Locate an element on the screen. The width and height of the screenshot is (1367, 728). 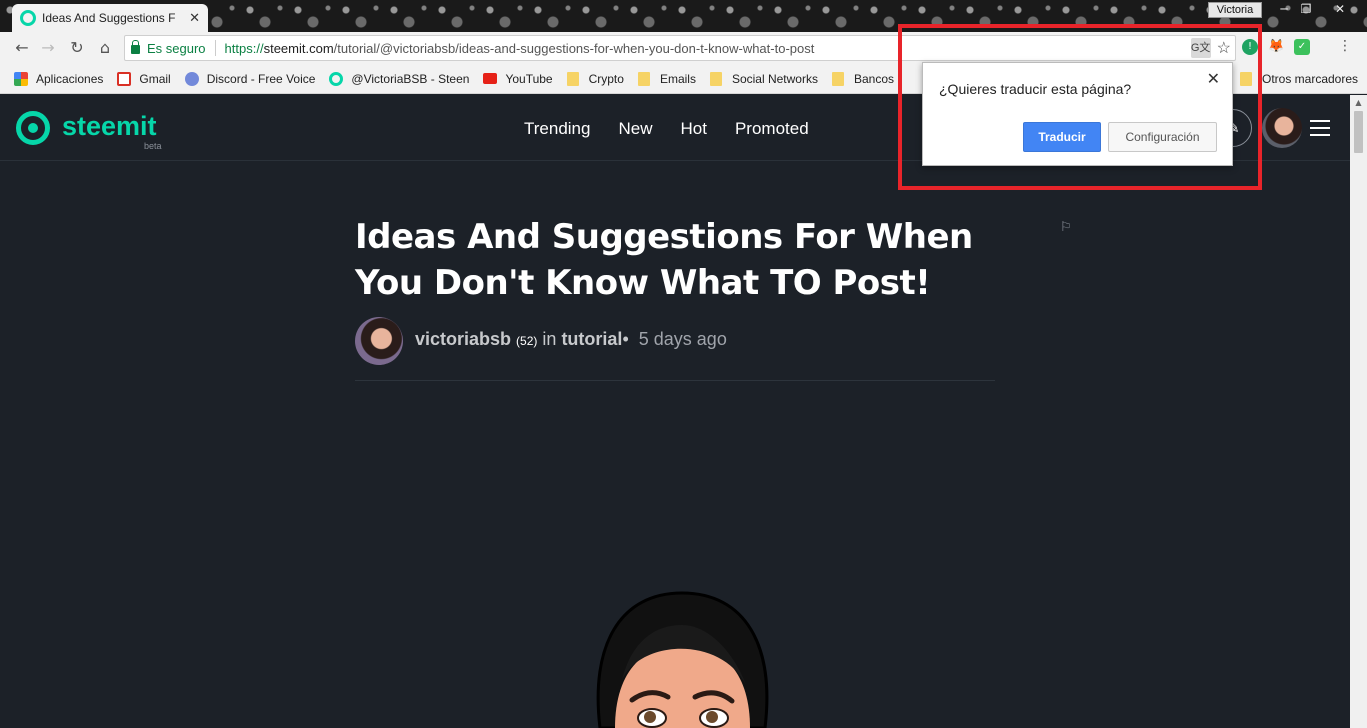
bookmark-label: YouTube is located at coordinates (529, 78).